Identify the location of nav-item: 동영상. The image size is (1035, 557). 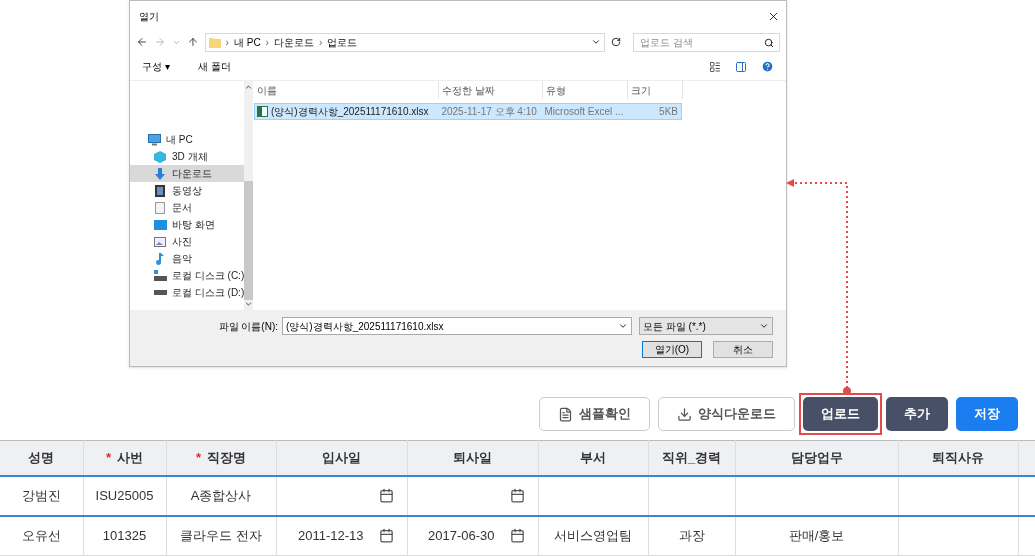
(187, 190).